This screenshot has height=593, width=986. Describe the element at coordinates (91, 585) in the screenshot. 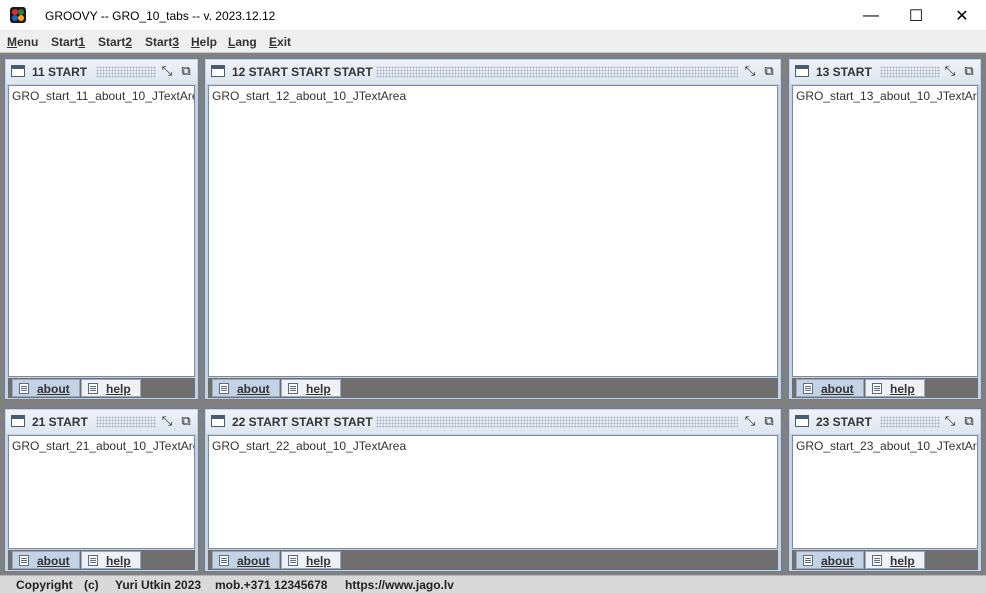

I see `status-copyright-symbol: (c)` at that location.